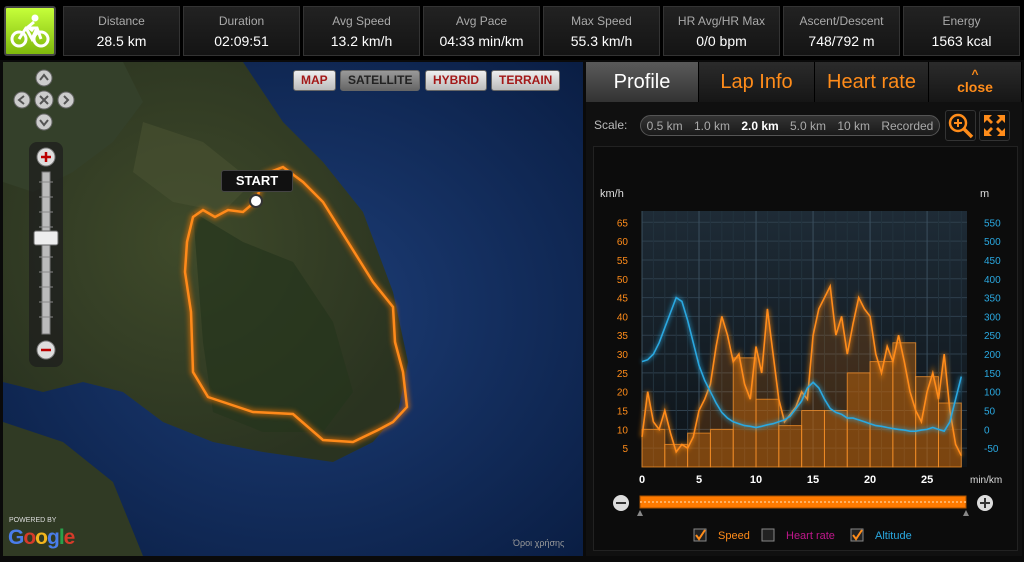 The width and height of the screenshot is (1024, 562). What do you see at coordinates (33, 520) in the screenshot?
I see `powered-by-text: POWERED BY` at bounding box center [33, 520].